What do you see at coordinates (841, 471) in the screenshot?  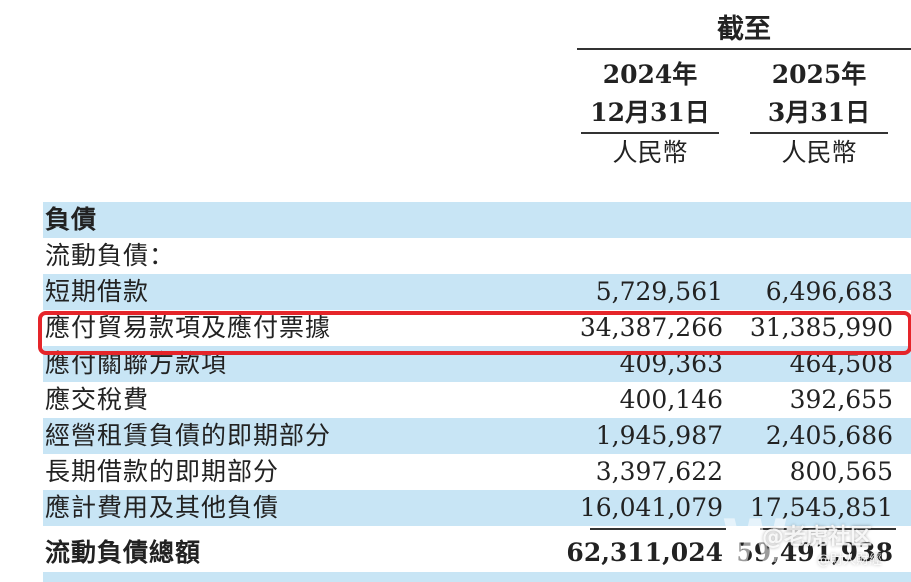 I see `row-value-2025: 800,565` at bounding box center [841, 471].